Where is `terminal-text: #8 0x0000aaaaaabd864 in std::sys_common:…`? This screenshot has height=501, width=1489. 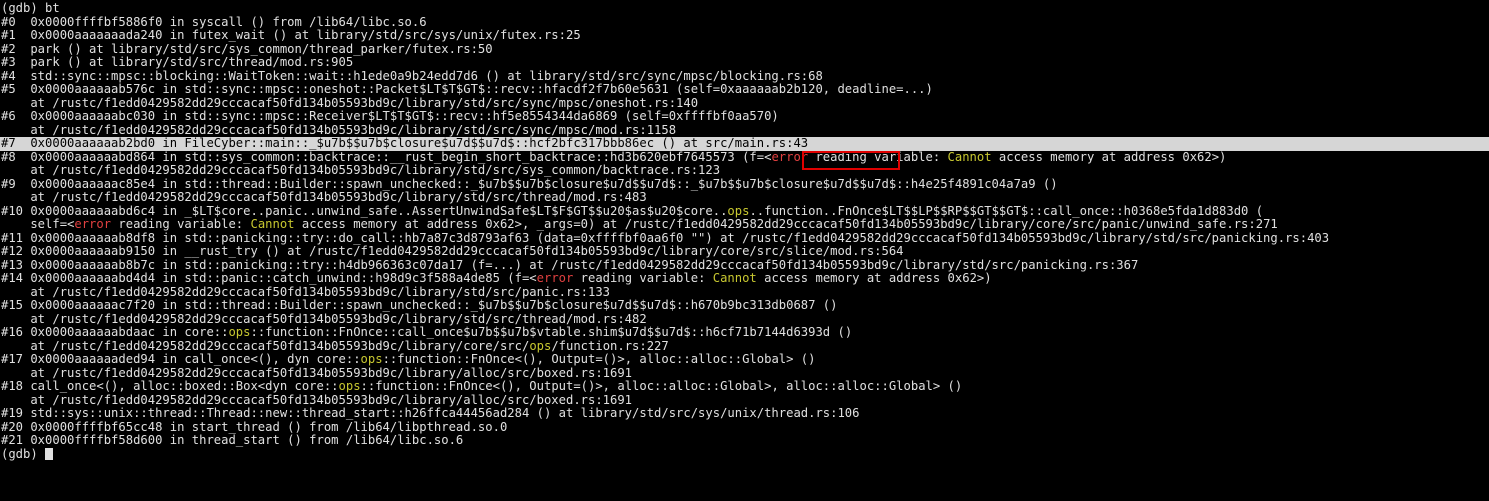
terminal-text: #8 0x0000aaaaaabd864 in std::sys_common:… is located at coordinates (386, 156).